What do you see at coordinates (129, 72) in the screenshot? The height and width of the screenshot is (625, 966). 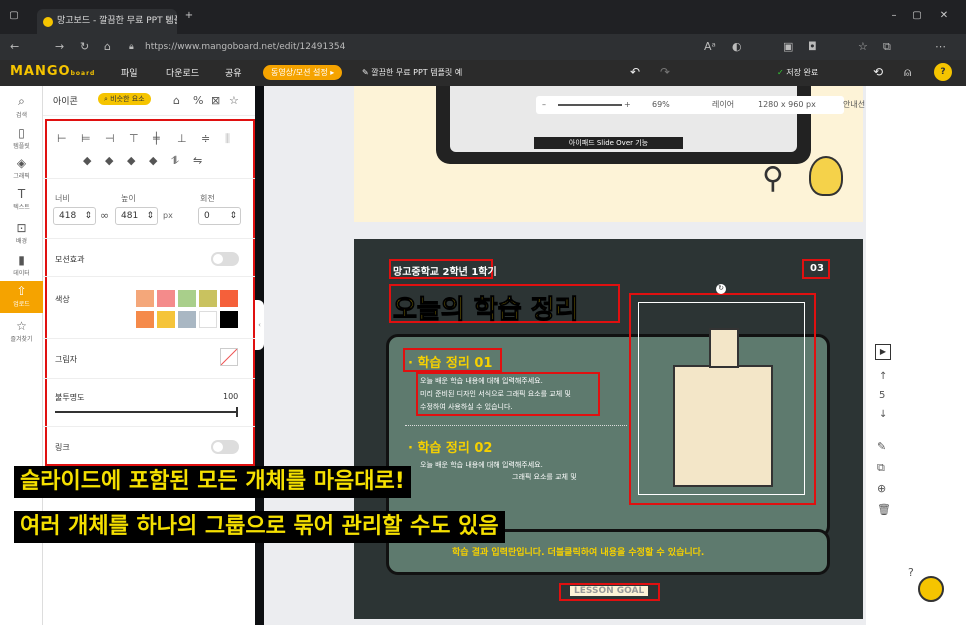 I see `menu-file: 파일` at bounding box center [129, 72].